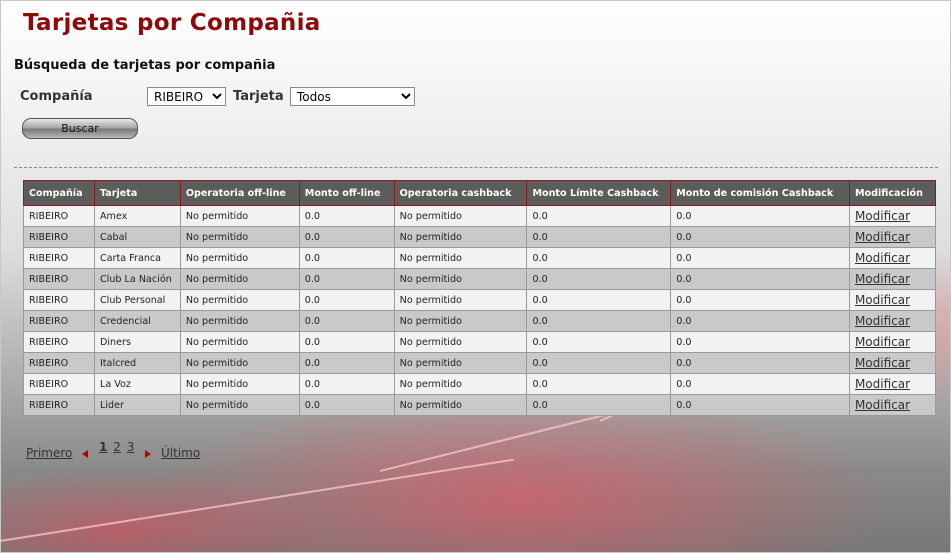 This screenshot has width=951, height=553. What do you see at coordinates (85, 453) in the screenshot?
I see `previous-page-arrow-icon` at bounding box center [85, 453].